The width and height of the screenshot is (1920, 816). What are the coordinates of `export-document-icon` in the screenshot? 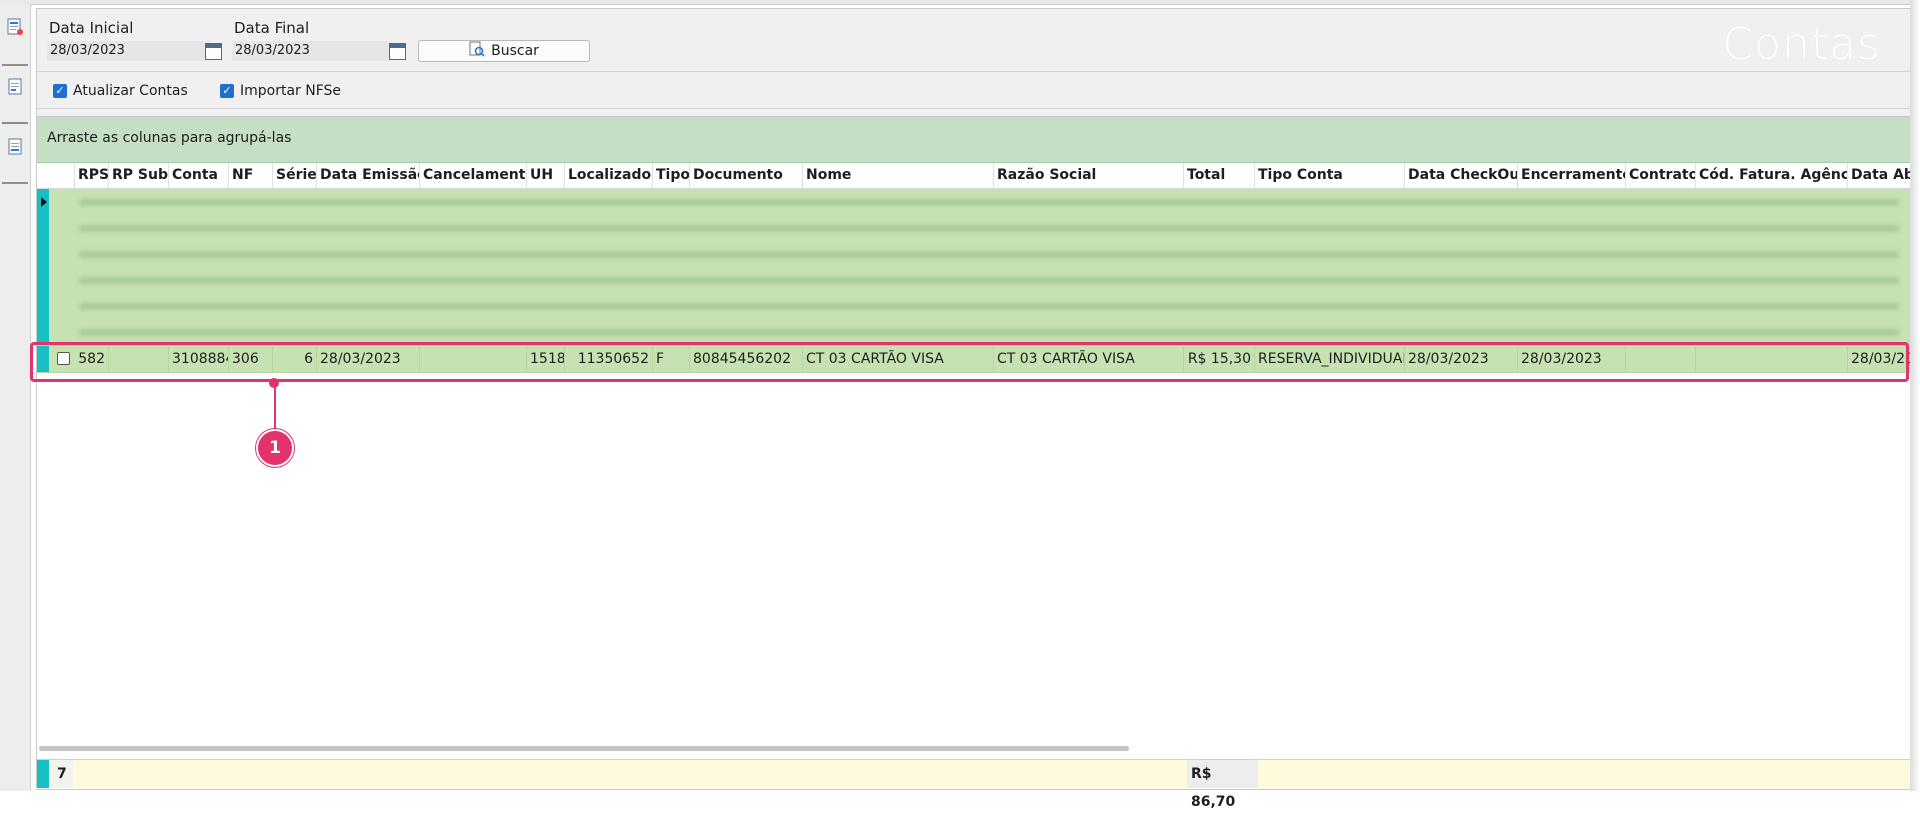 It's located at (15, 149).